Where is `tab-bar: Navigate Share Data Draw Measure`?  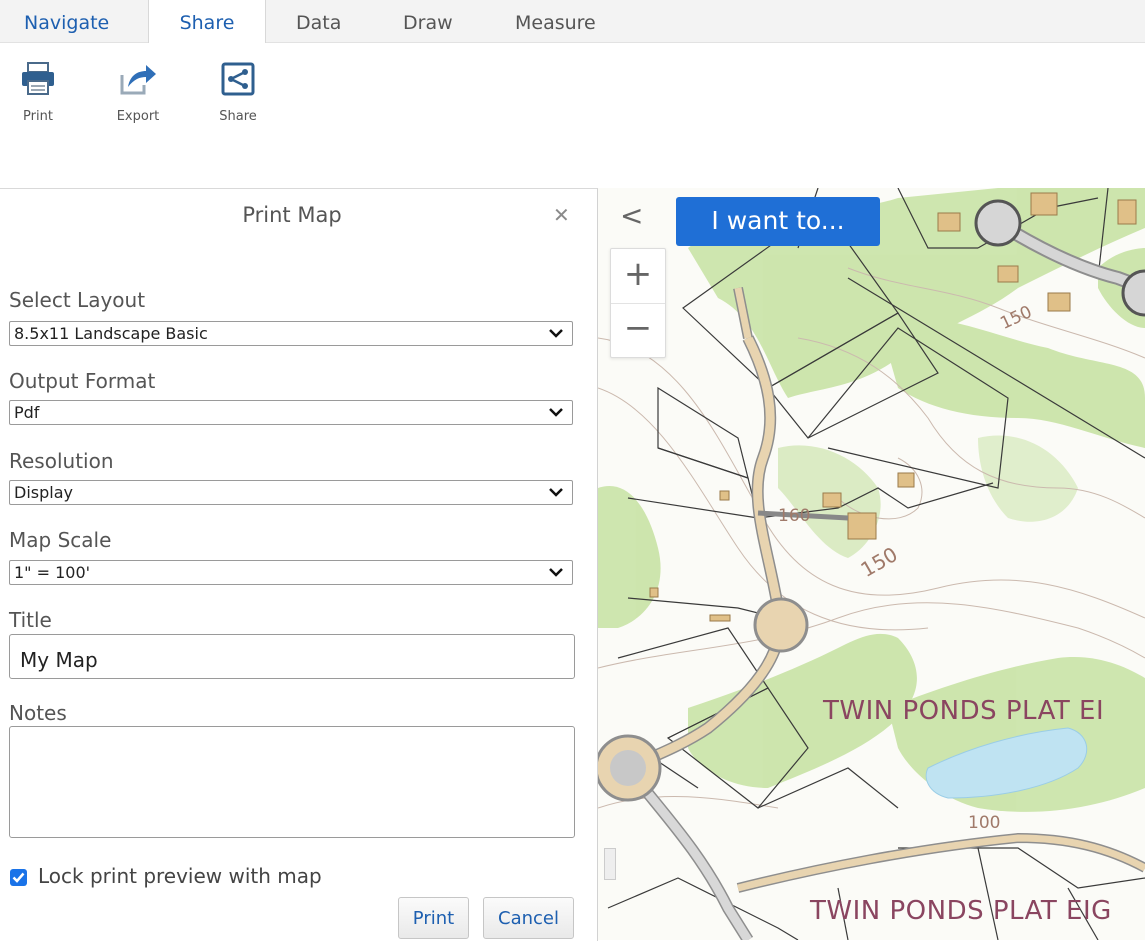
tab-bar: Navigate Share Data Draw Measure is located at coordinates (572, 21).